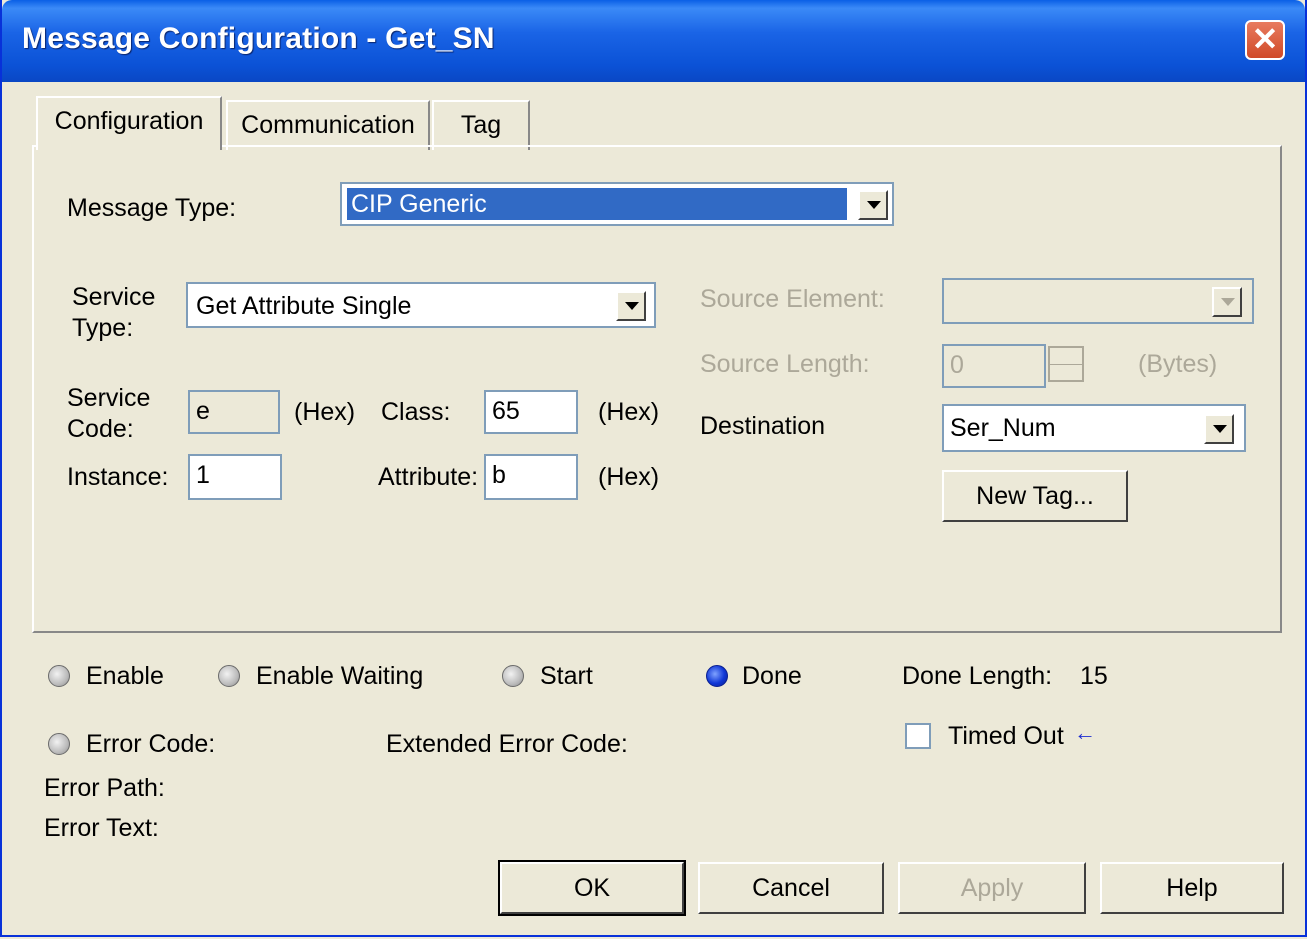 Image resolution: width=1307 pixels, height=939 pixels. I want to click on service-type-value: Get Attribute Single, so click(304, 306).